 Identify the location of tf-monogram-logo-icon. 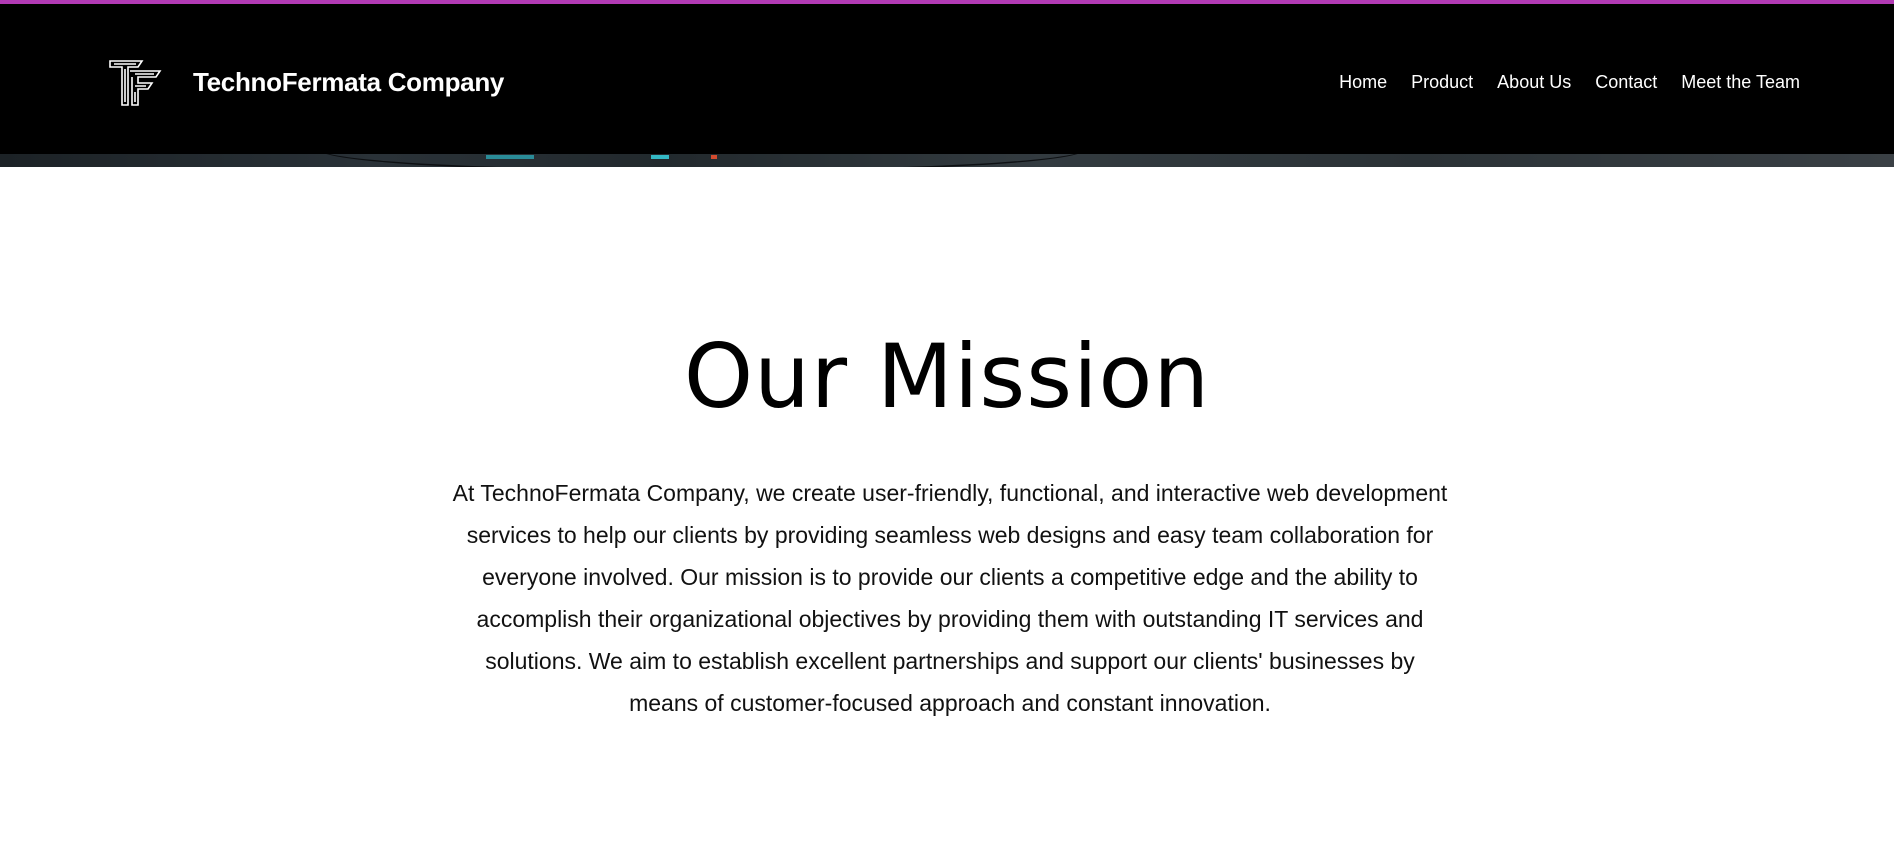
(136, 83).